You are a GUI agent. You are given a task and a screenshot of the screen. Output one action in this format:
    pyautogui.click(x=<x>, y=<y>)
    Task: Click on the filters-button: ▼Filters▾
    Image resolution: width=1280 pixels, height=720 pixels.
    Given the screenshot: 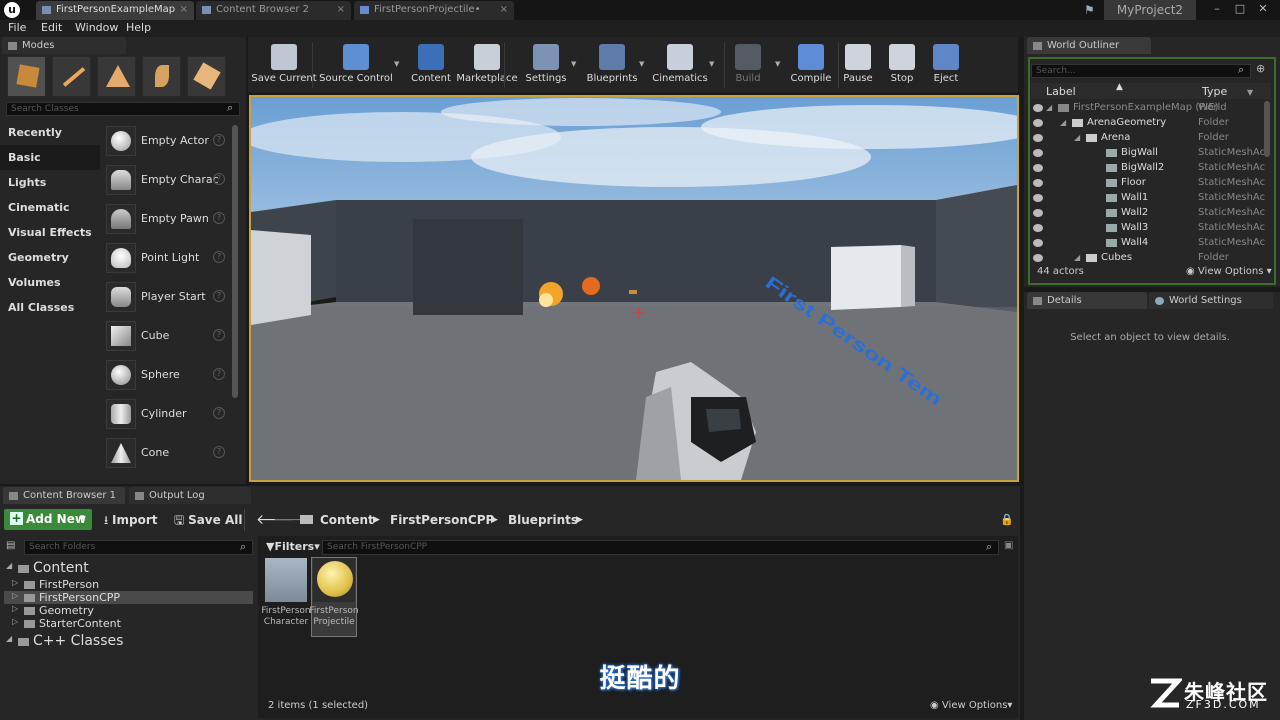 What is the action you would take?
    pyautogui.click(x=293, y=546)
    